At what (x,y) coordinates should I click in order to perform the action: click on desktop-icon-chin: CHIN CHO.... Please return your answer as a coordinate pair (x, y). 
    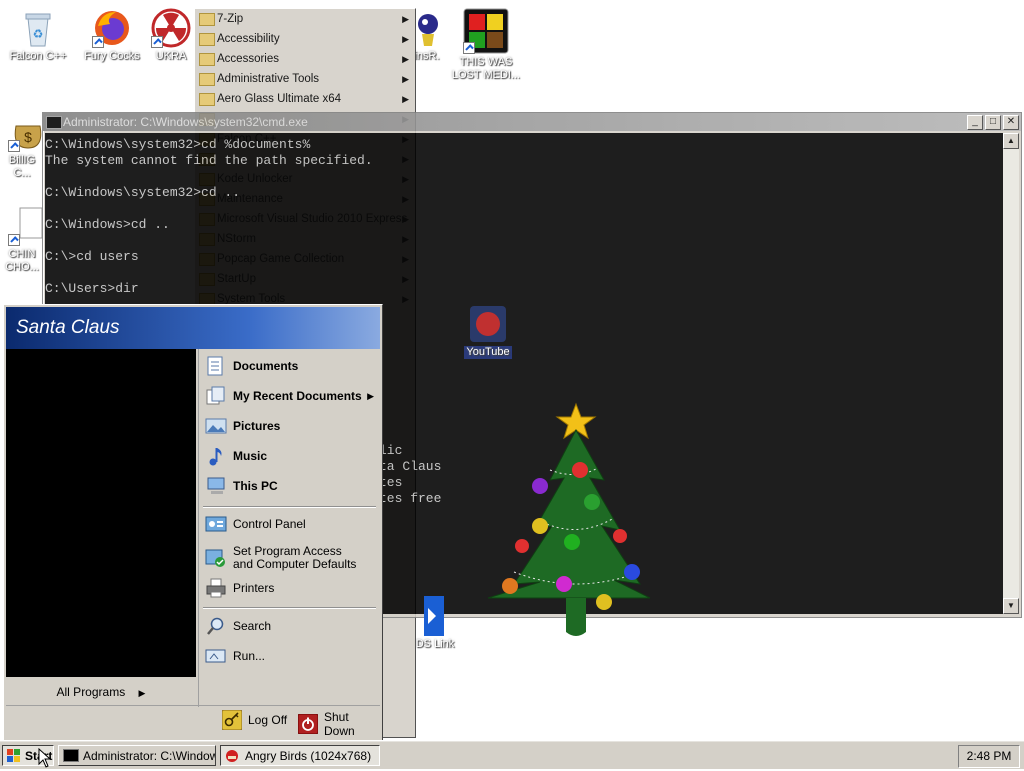
    Looking at the image, I should click on (22, 240).